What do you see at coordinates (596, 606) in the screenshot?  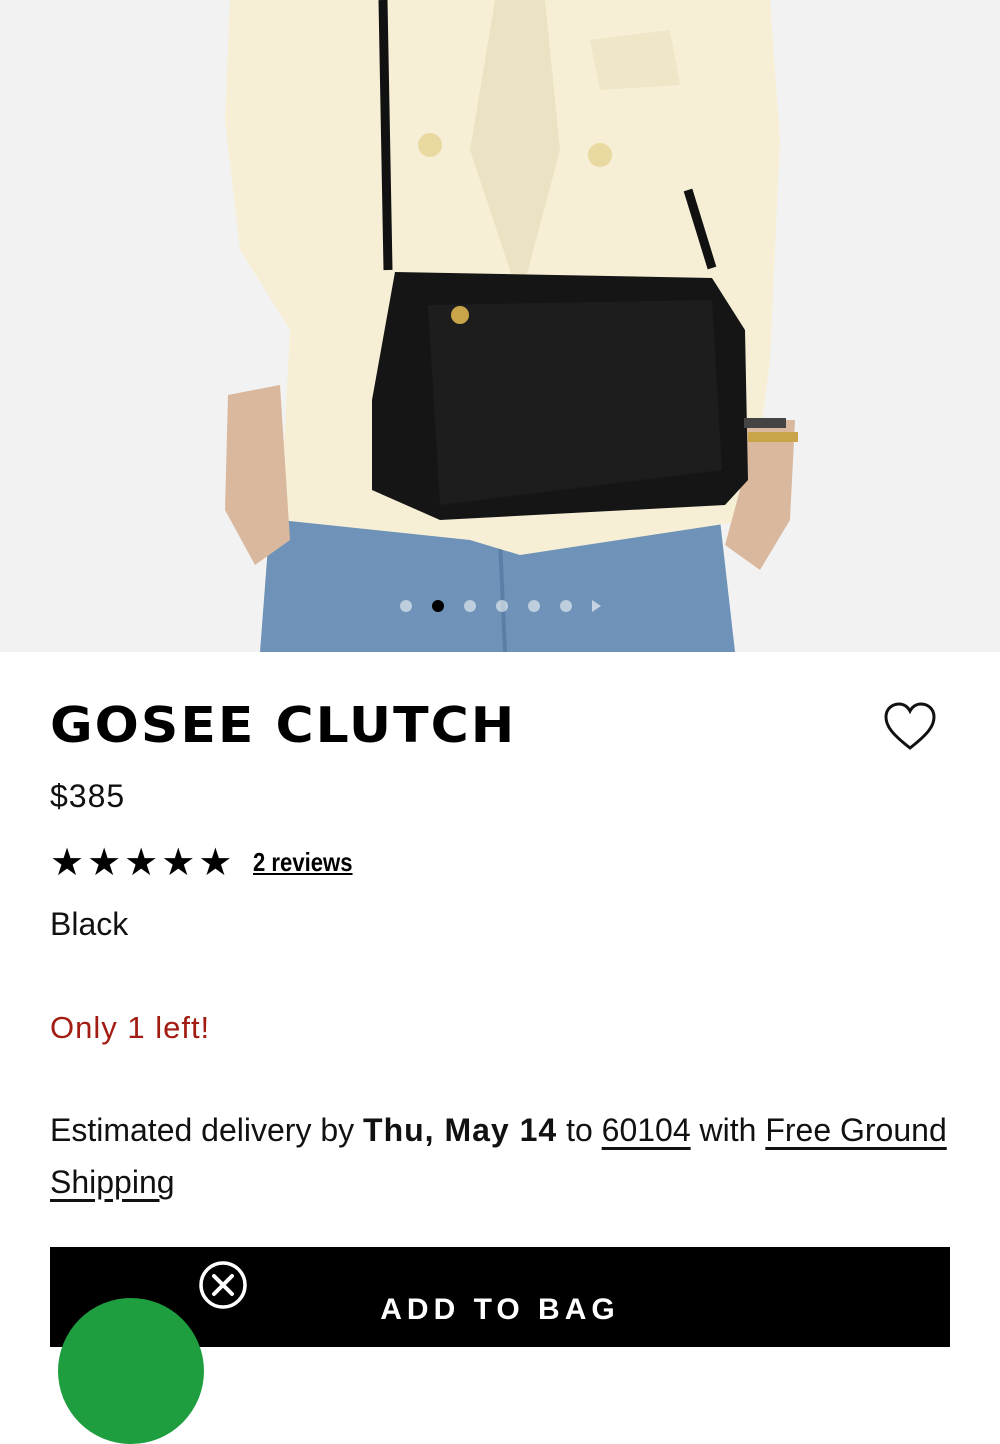 I see `triangle-right-icon` at bounding box center [596, 606].